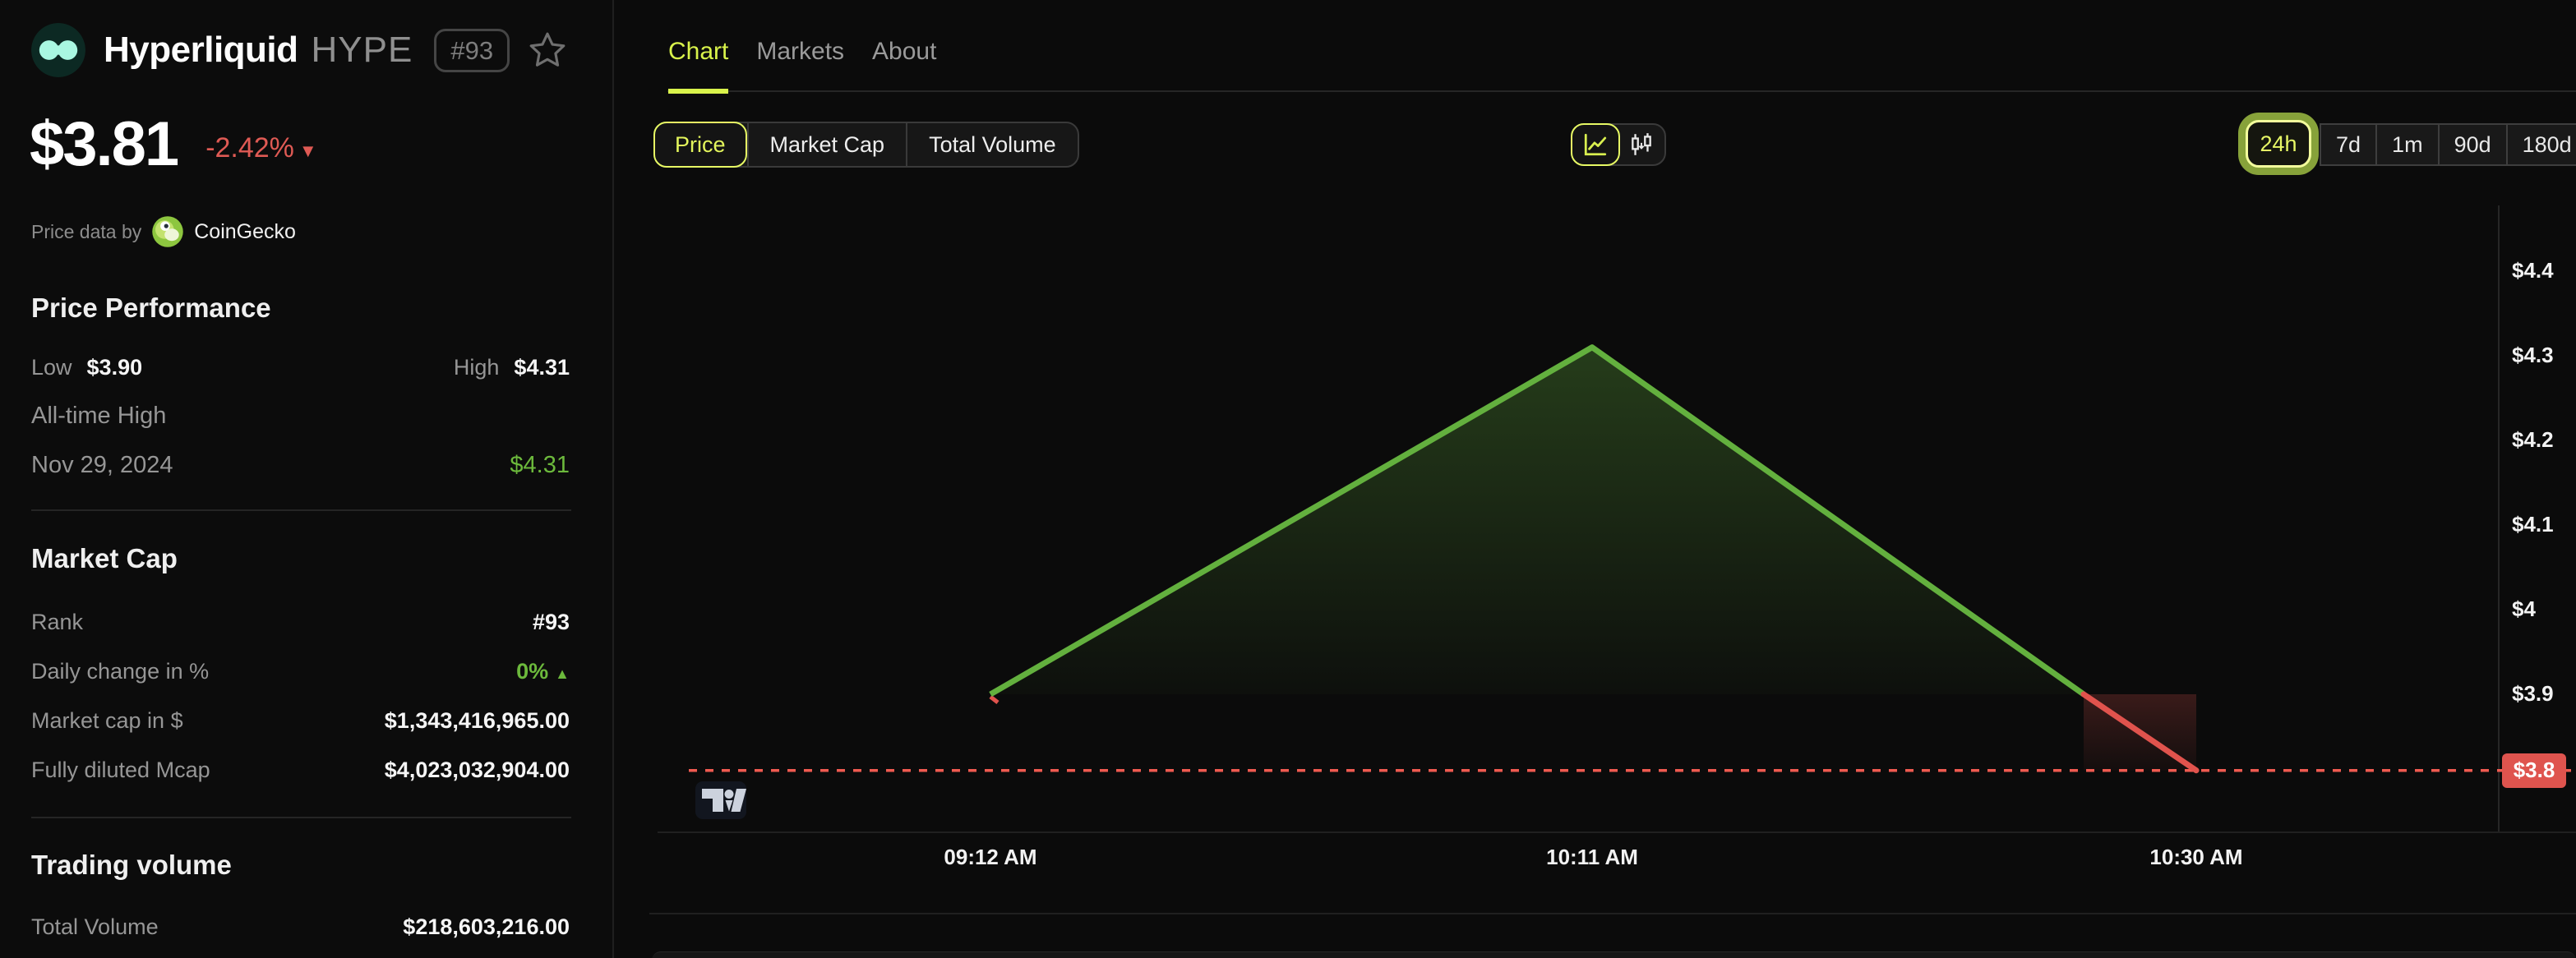 The height and width of the screenshot is (958, 2576). I want to click on last-price-badge: $3.8, so click(2534, 770).